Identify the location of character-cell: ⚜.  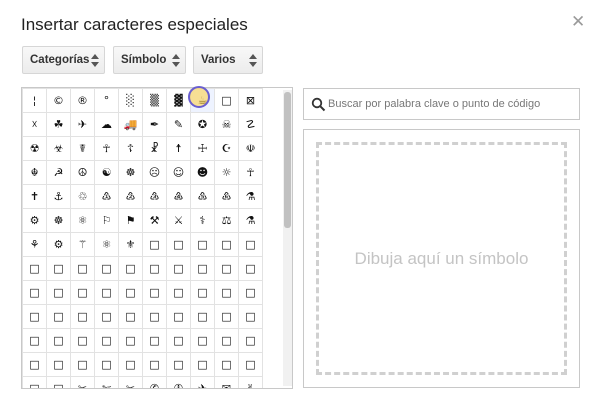
(130, 244).